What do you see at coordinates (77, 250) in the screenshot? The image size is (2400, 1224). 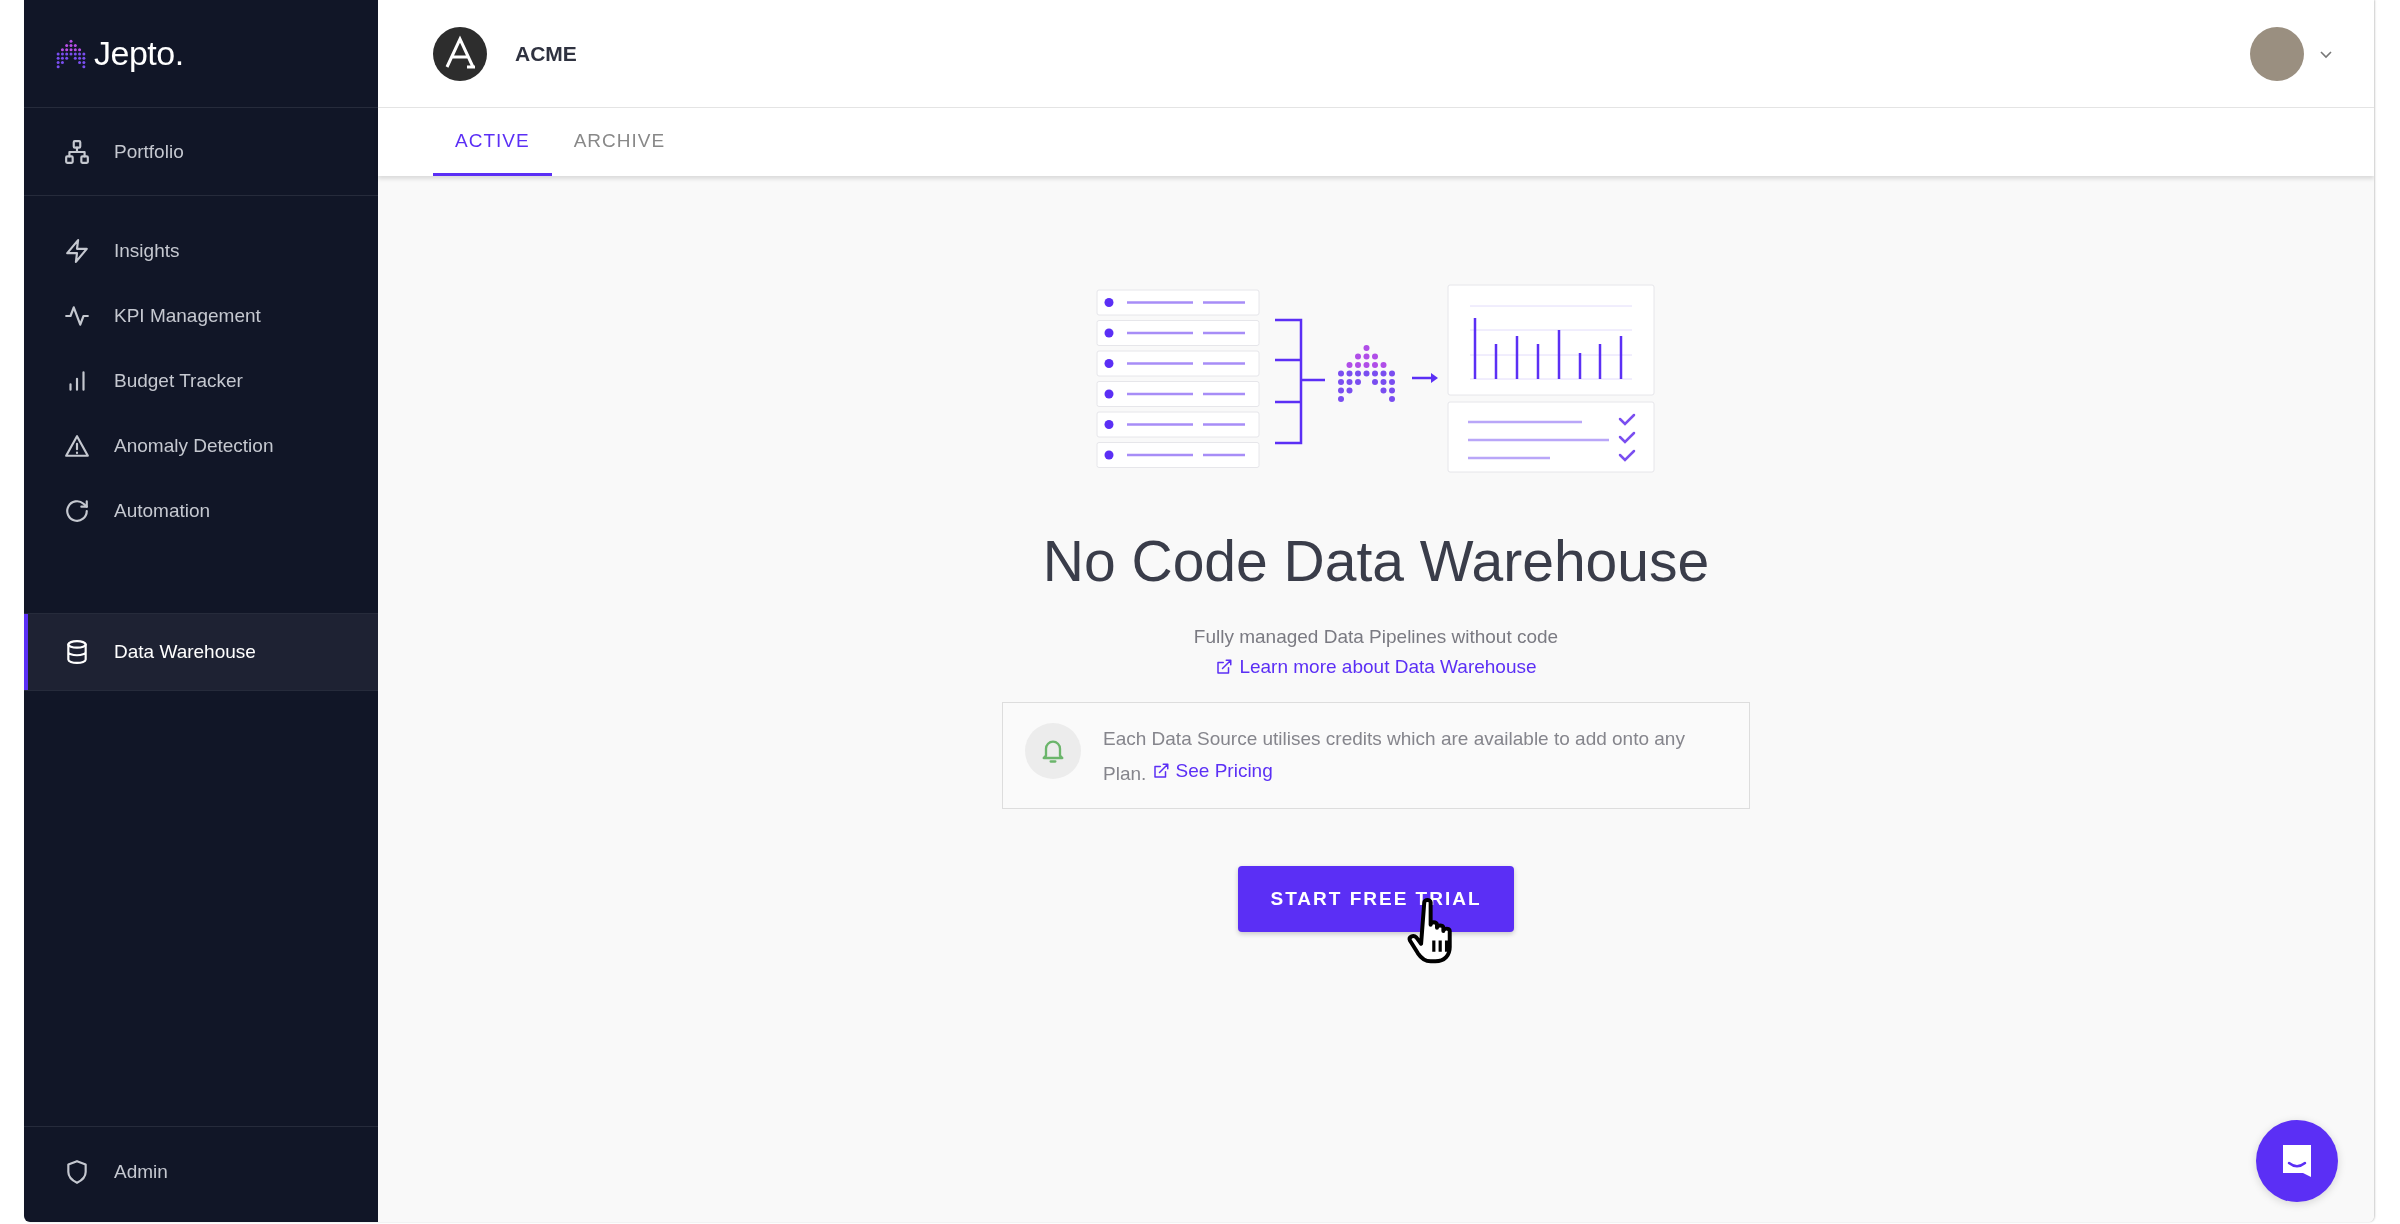 I see `lightning-icon` at bounding box center [77, 250].